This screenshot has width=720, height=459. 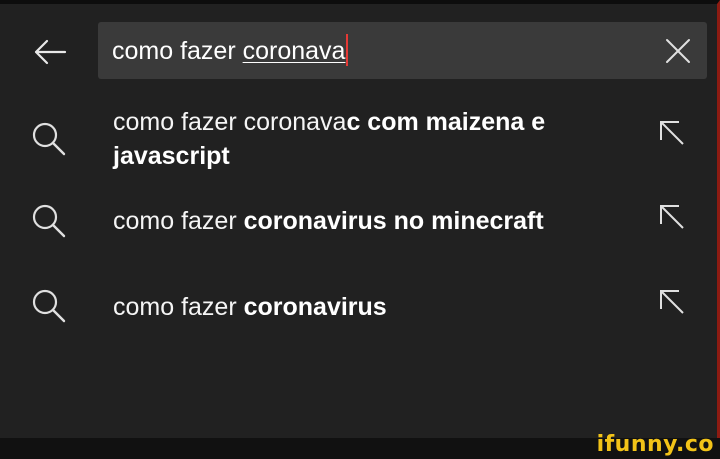 I want to click on suggestion-text: como fazer coronavirus, so click(x=378, y=307).